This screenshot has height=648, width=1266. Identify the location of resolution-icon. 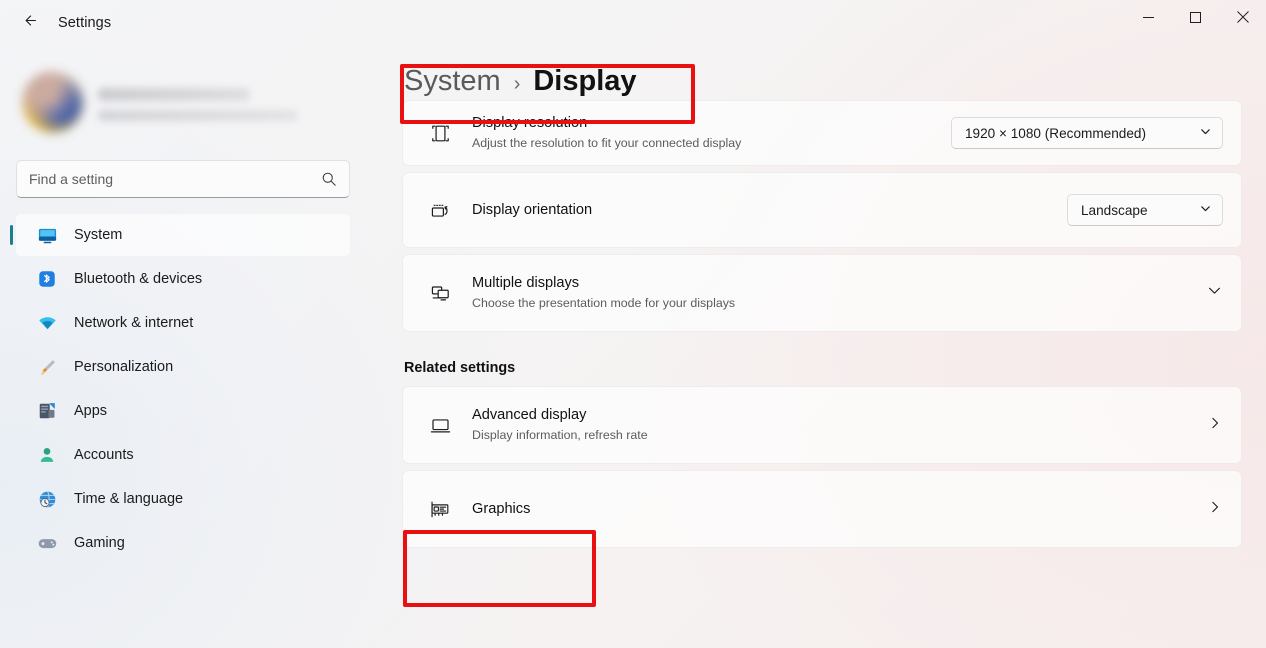
(440, 133).